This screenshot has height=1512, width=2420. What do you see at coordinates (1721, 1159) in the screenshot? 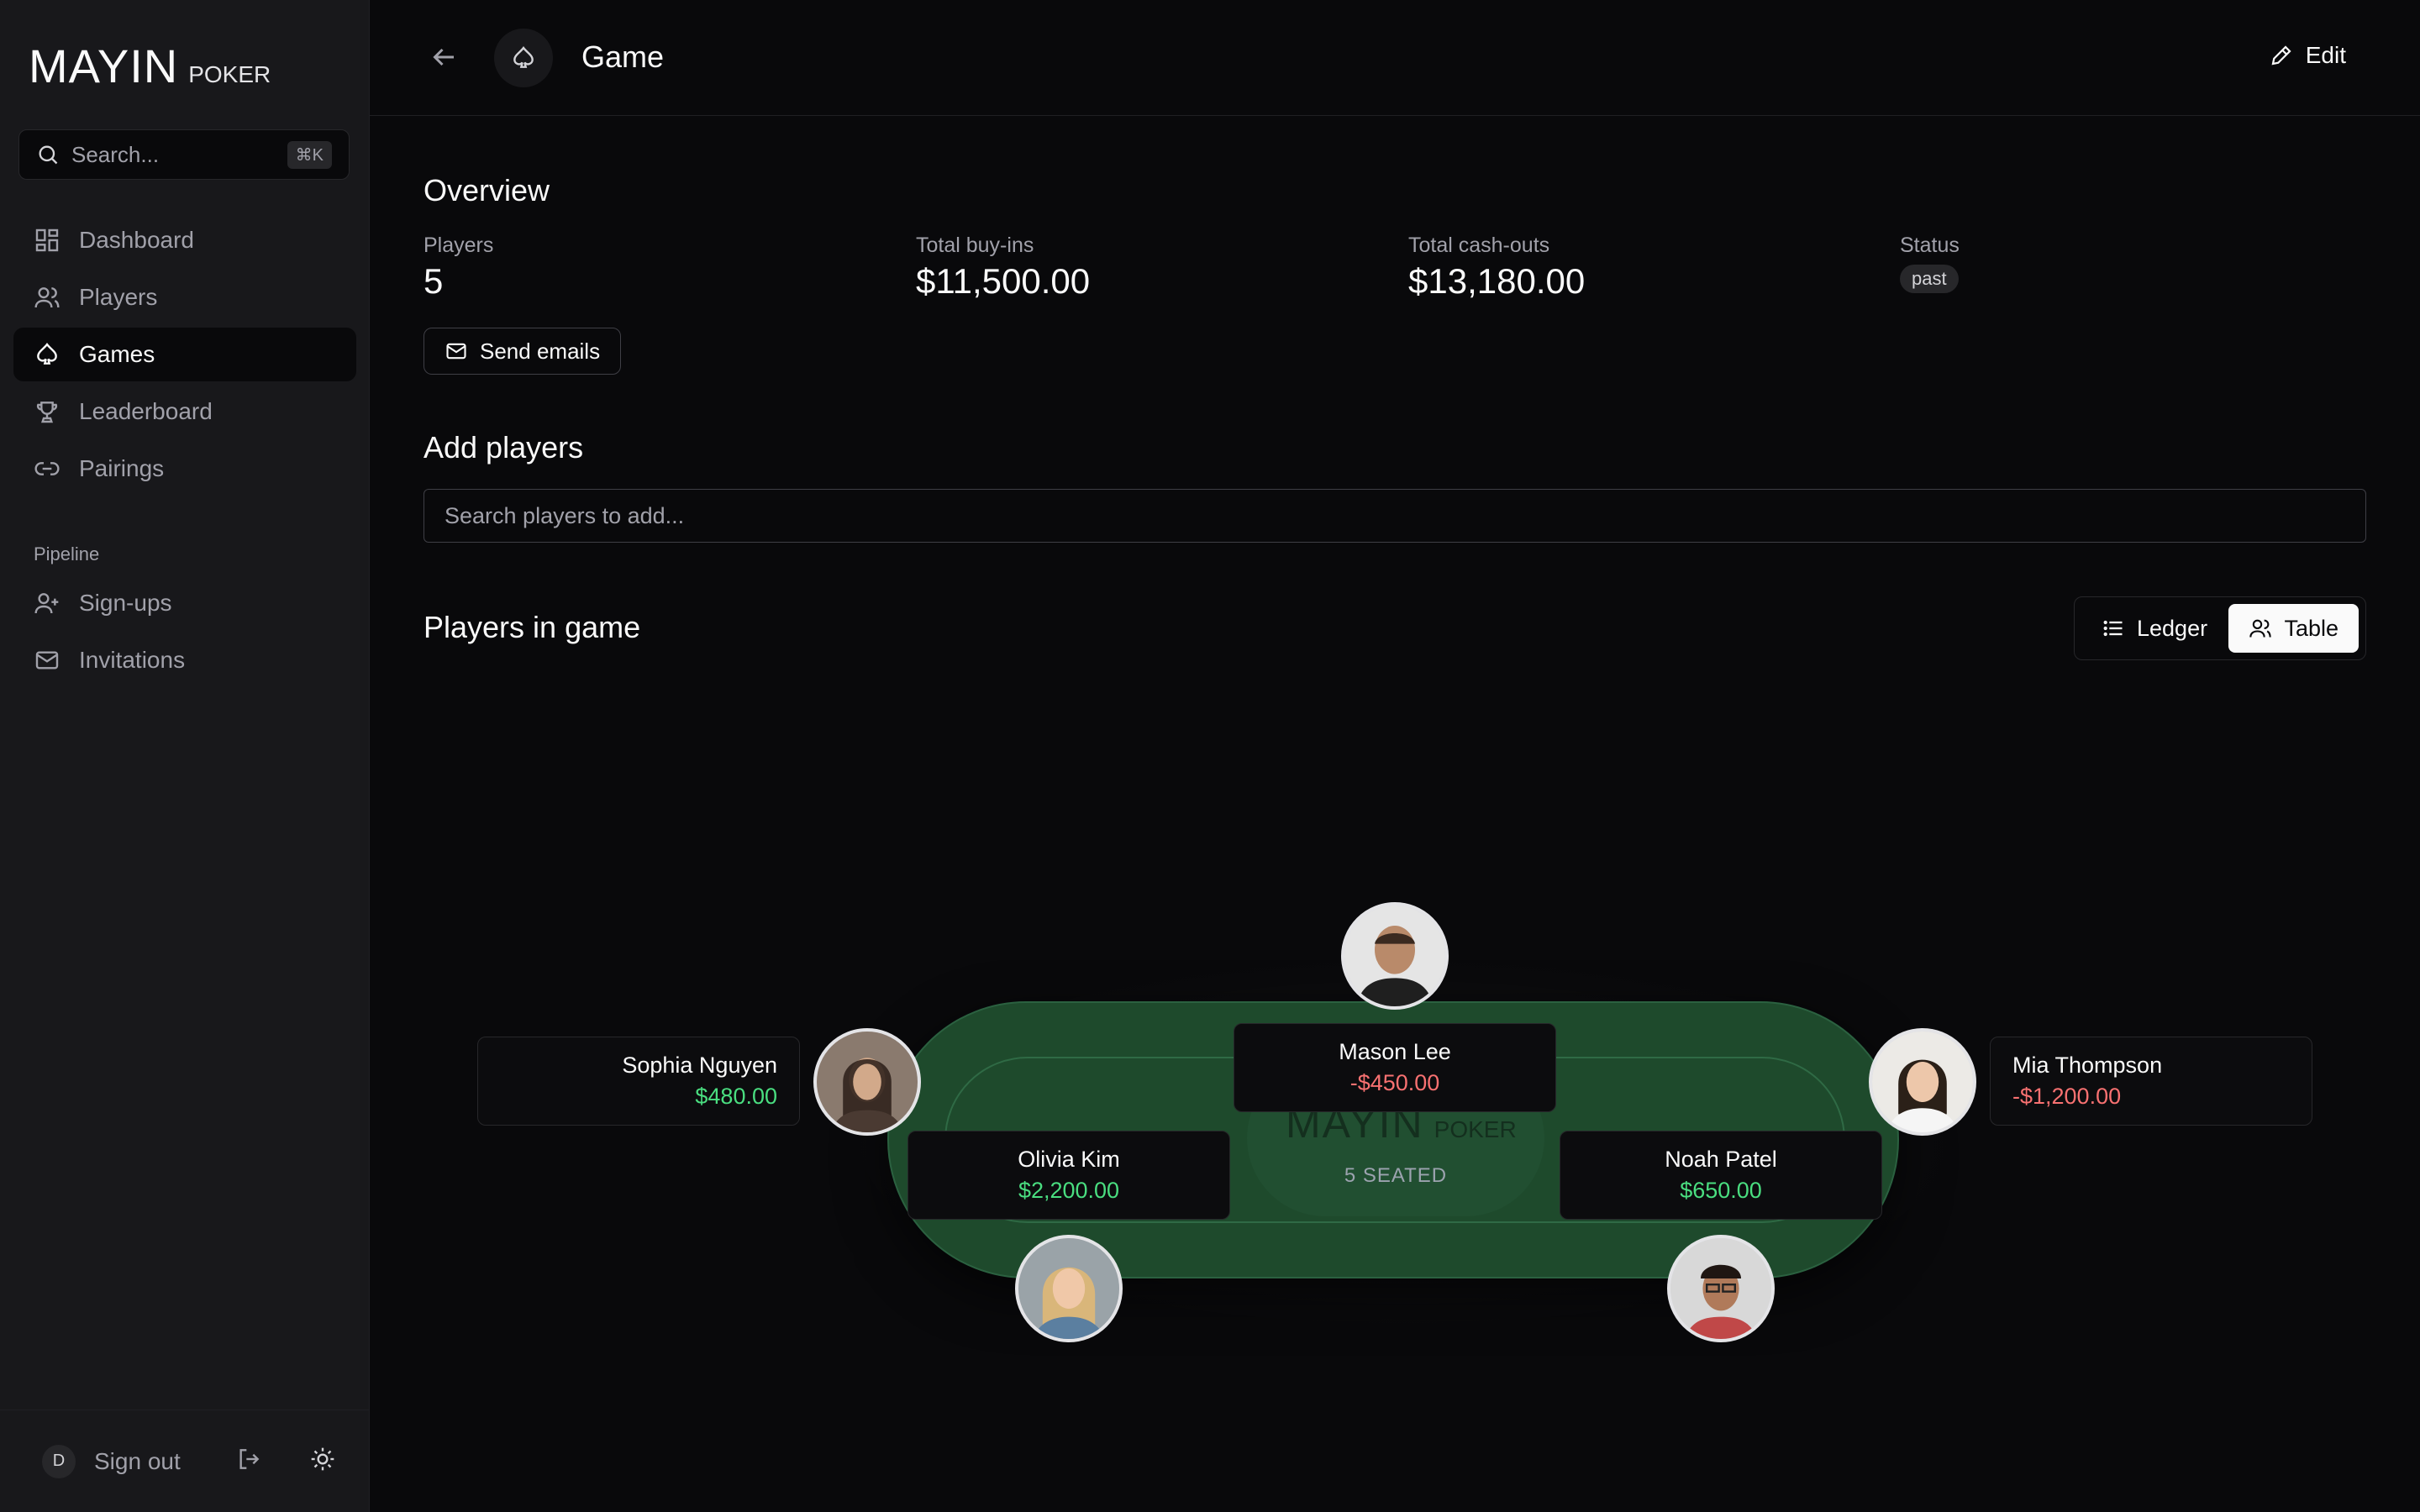
I see `player-name: Noah Patel` at bounding box center [1721, 1159].